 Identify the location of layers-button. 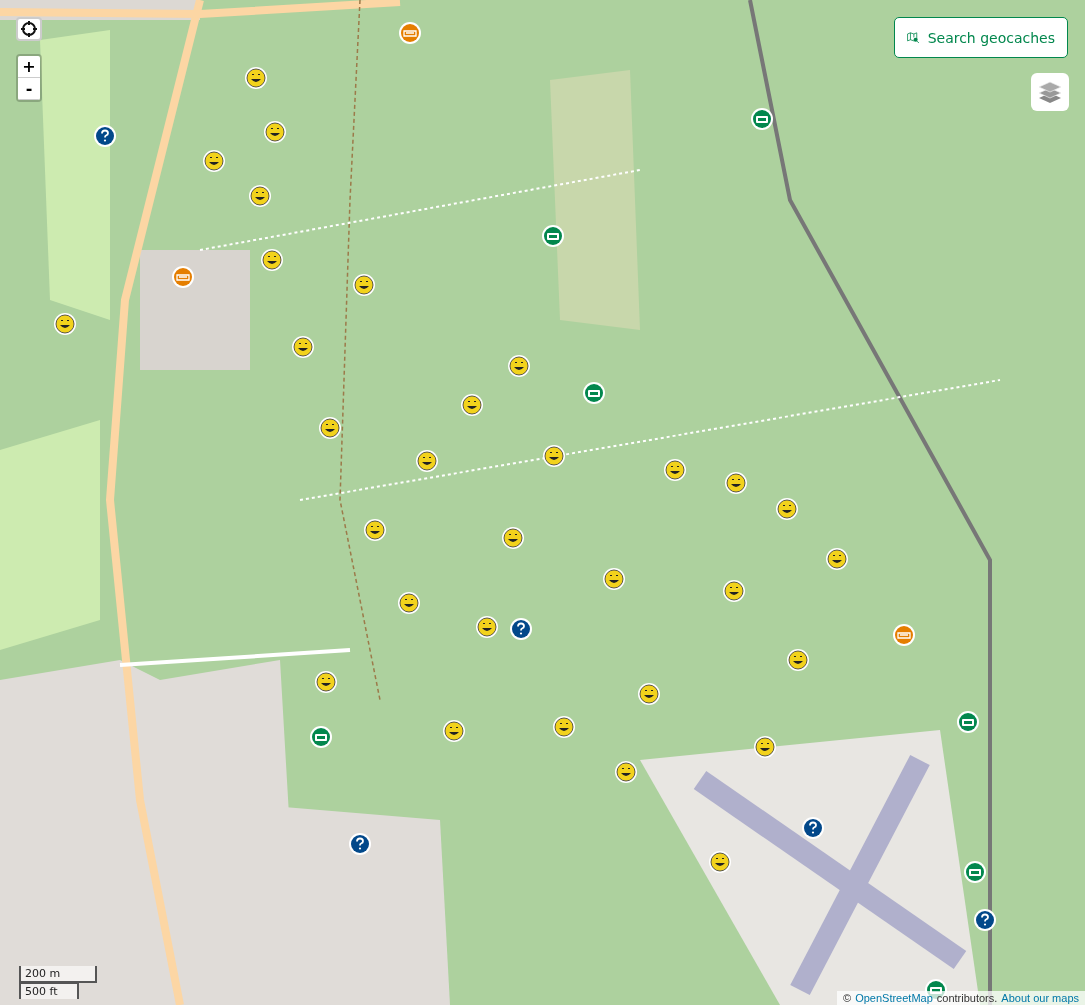
(1050, 92).